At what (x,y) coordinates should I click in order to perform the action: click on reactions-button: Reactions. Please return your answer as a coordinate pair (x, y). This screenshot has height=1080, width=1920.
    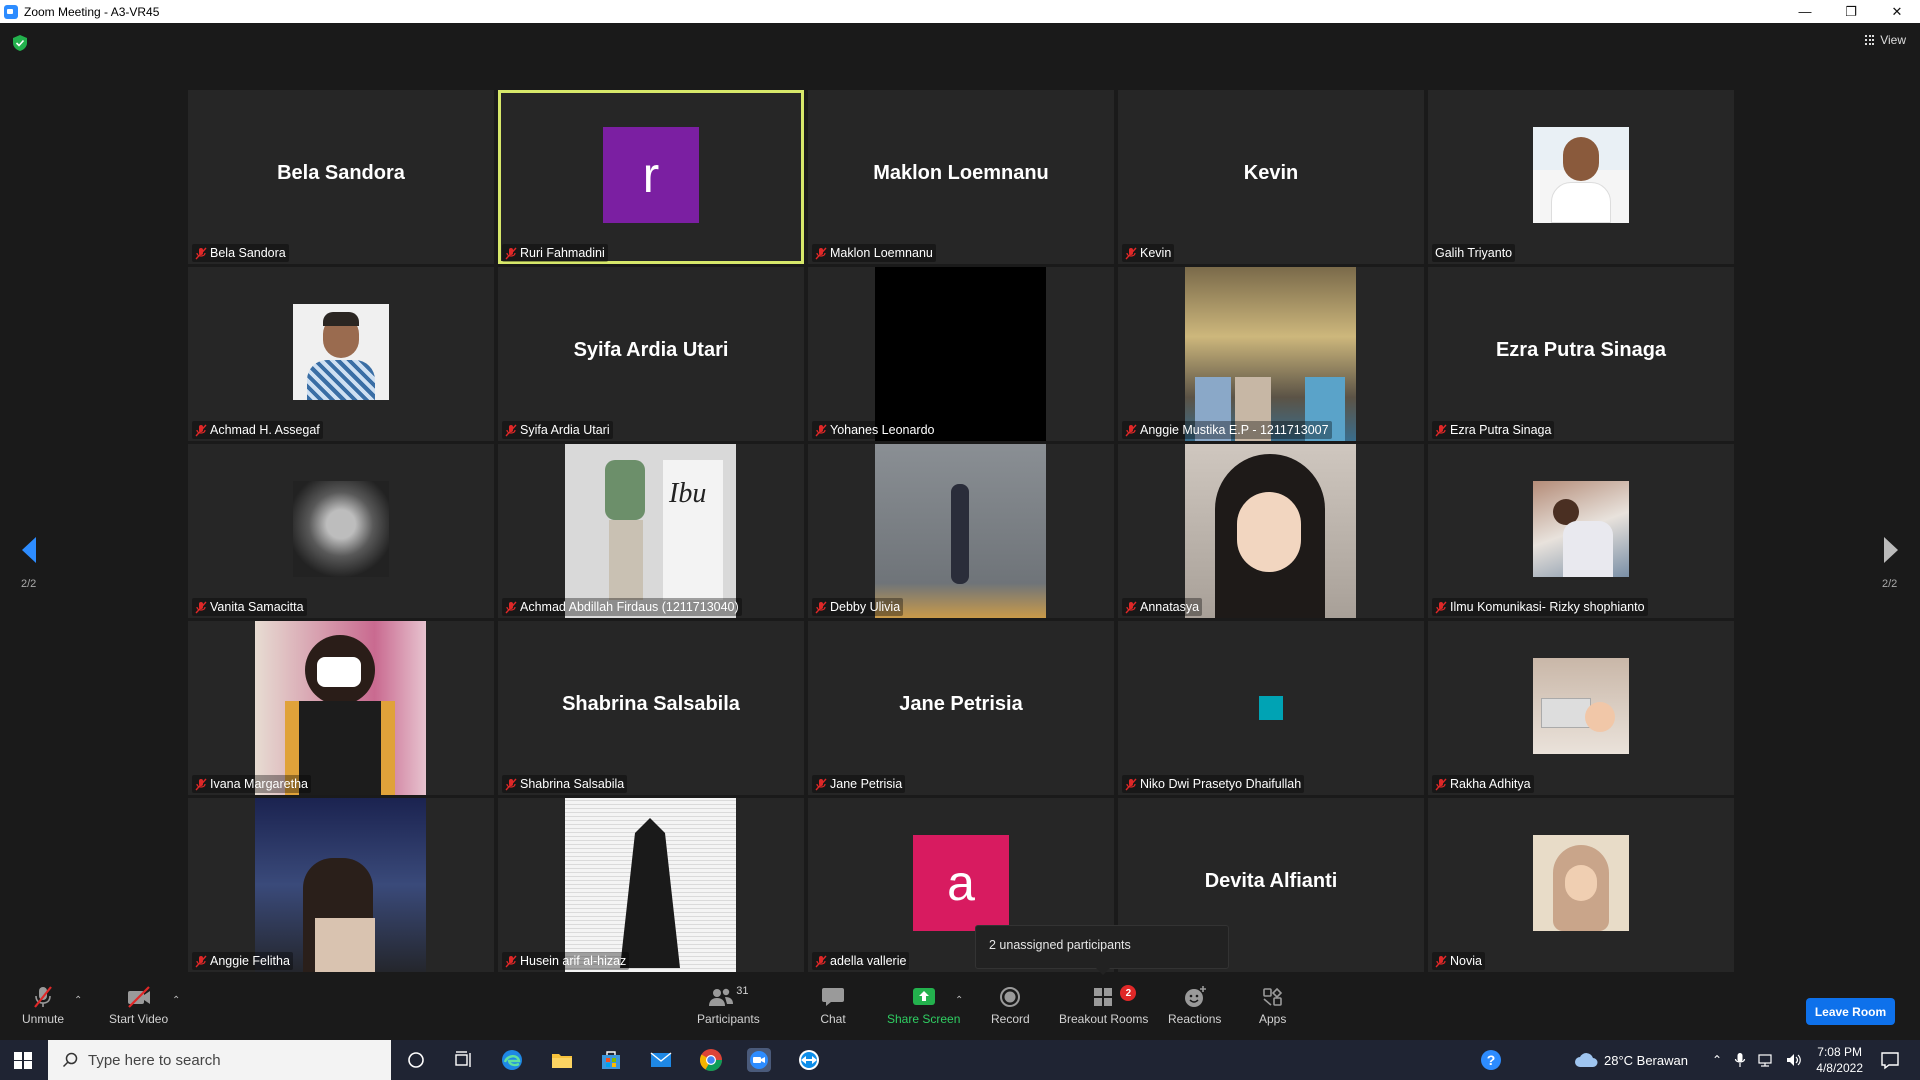
    Looking at the image, I should click on (1194, 1005).